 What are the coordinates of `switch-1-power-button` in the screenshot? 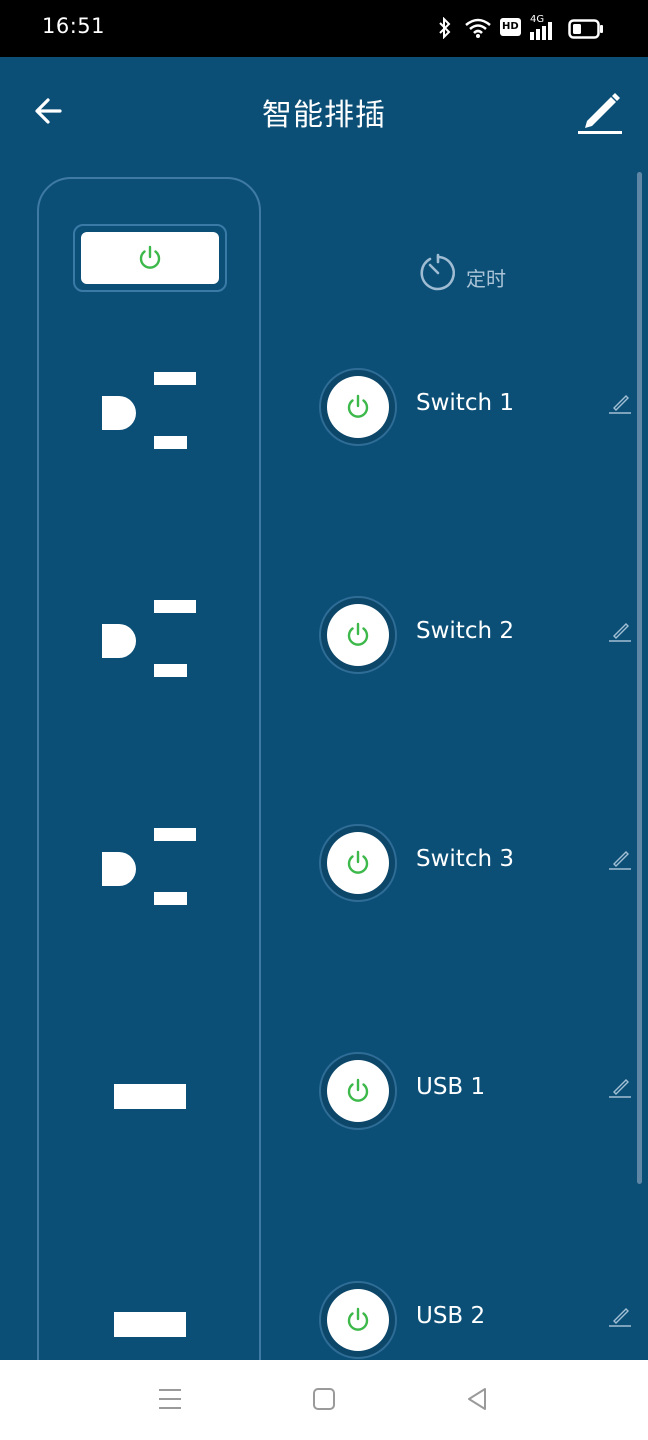 It's located at (358, 407).